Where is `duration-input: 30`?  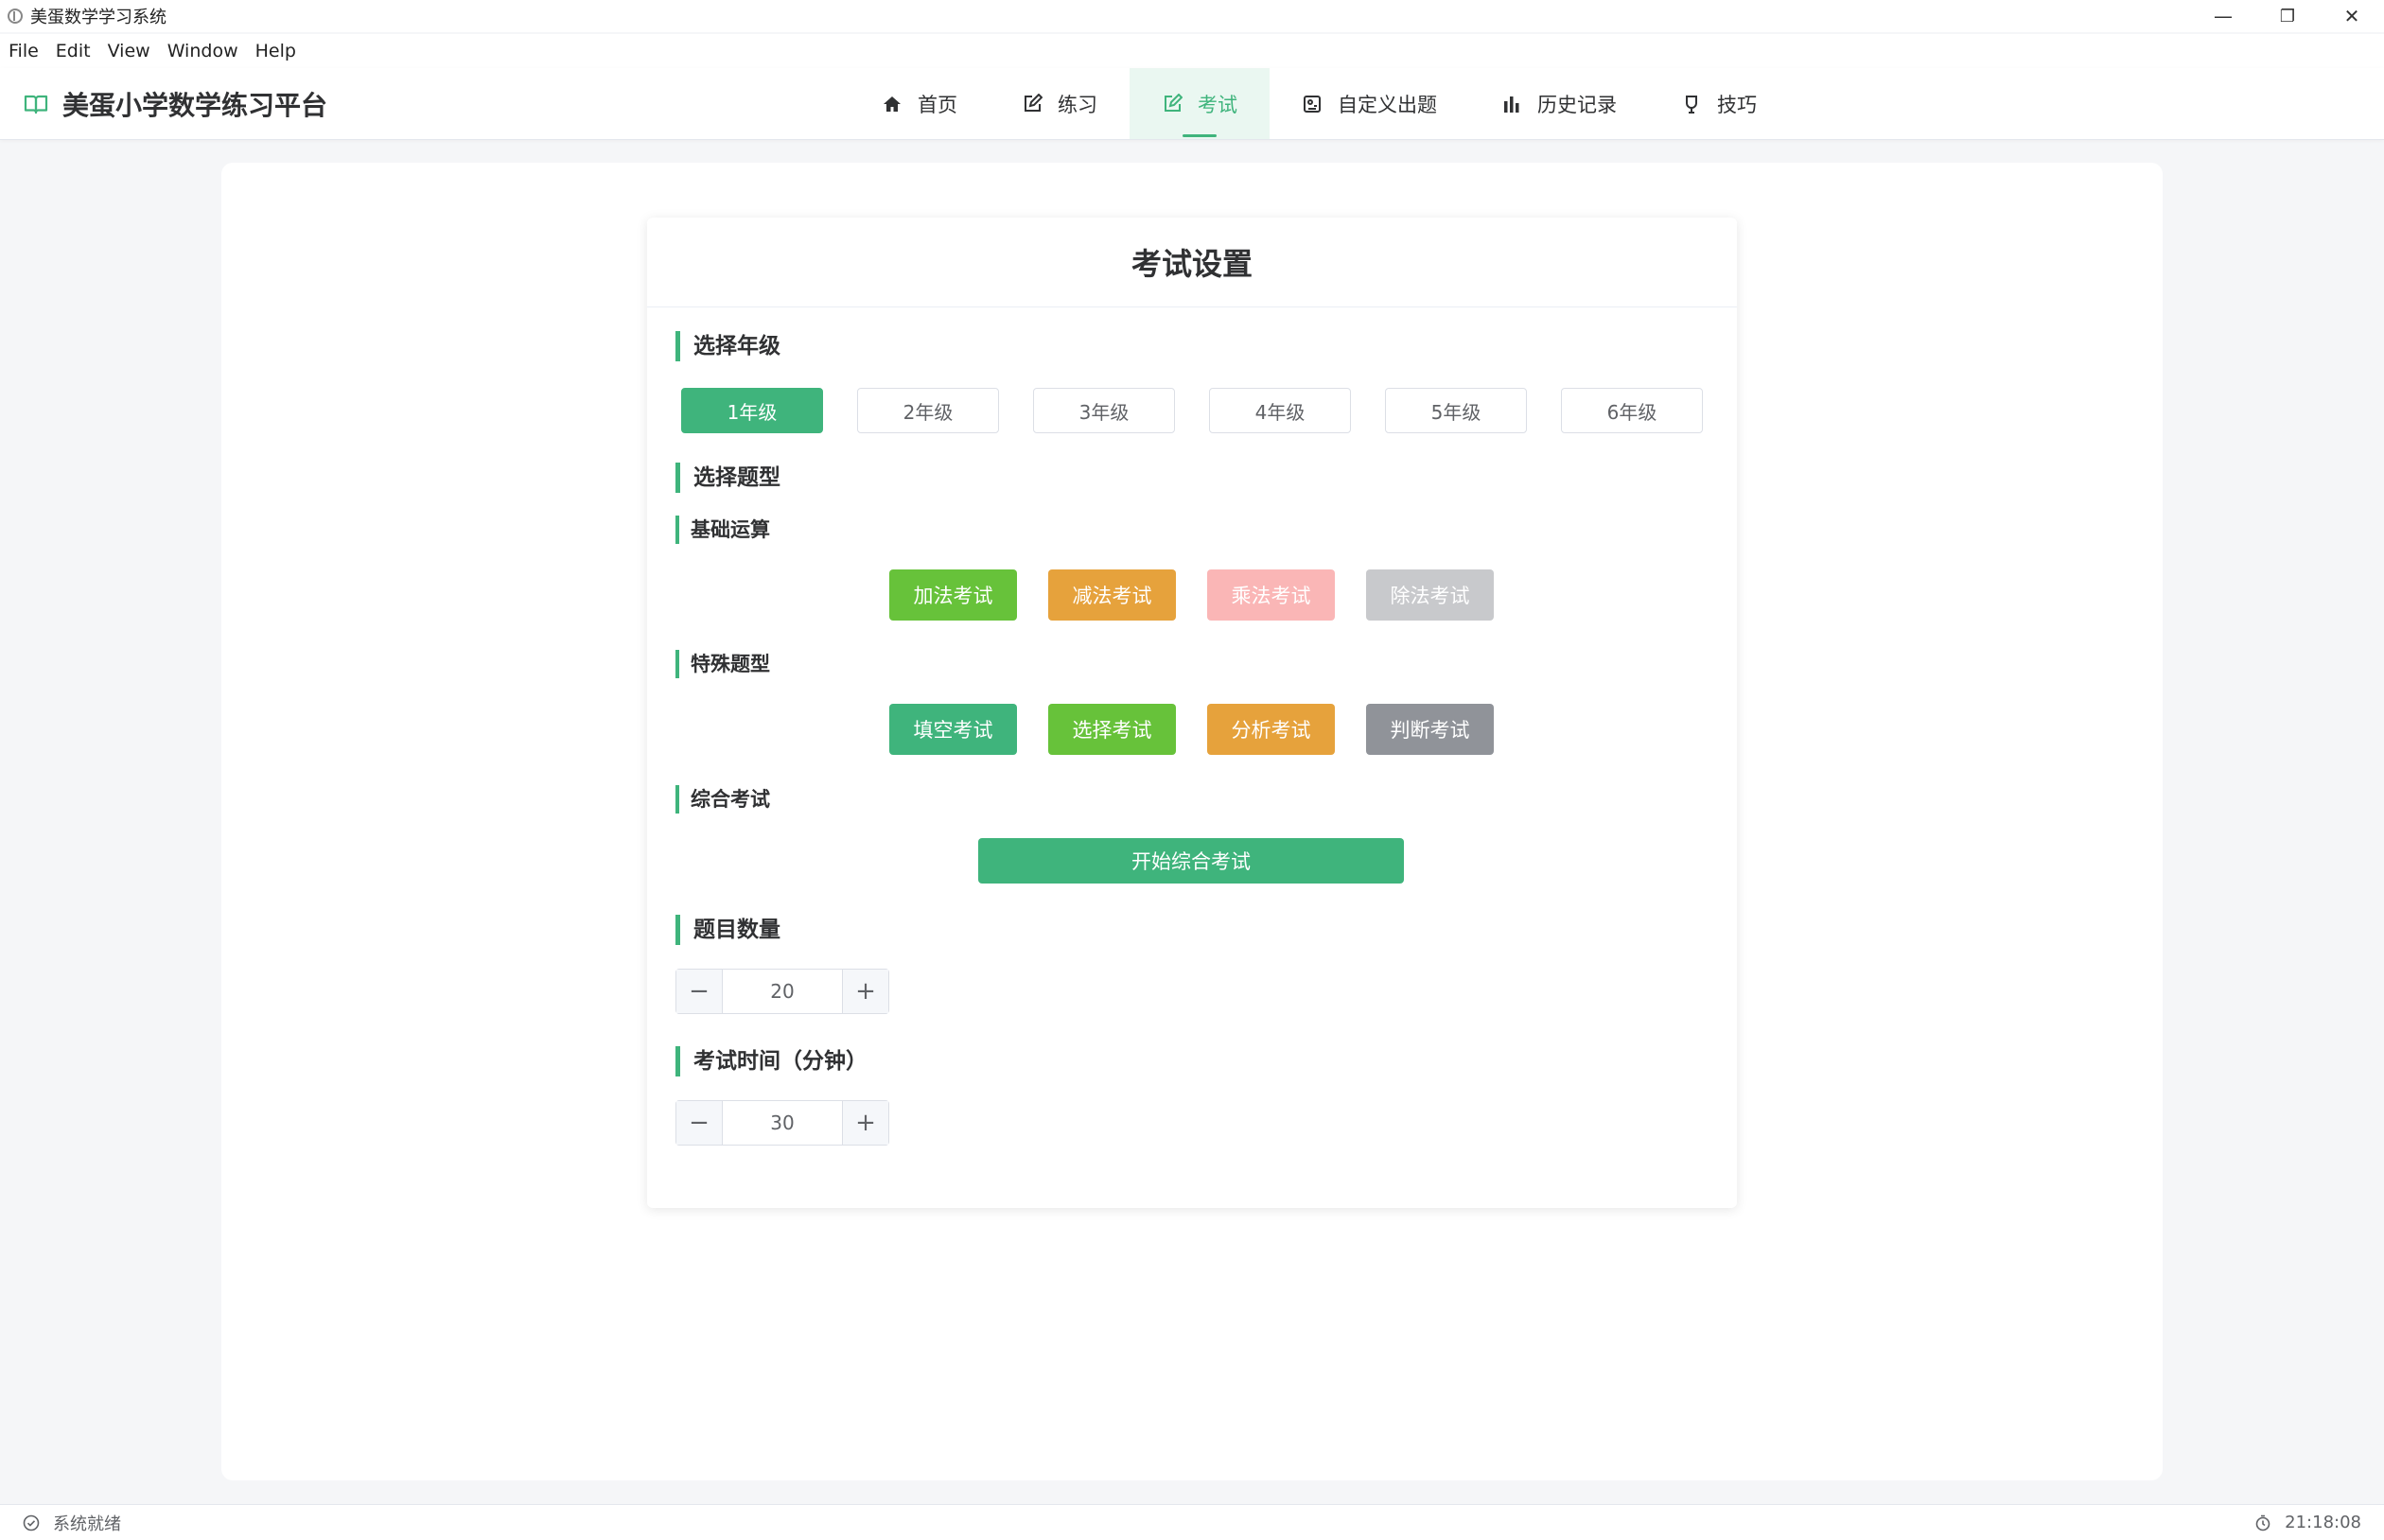 duration-input: 30 is located at coordinates (782, 1123).